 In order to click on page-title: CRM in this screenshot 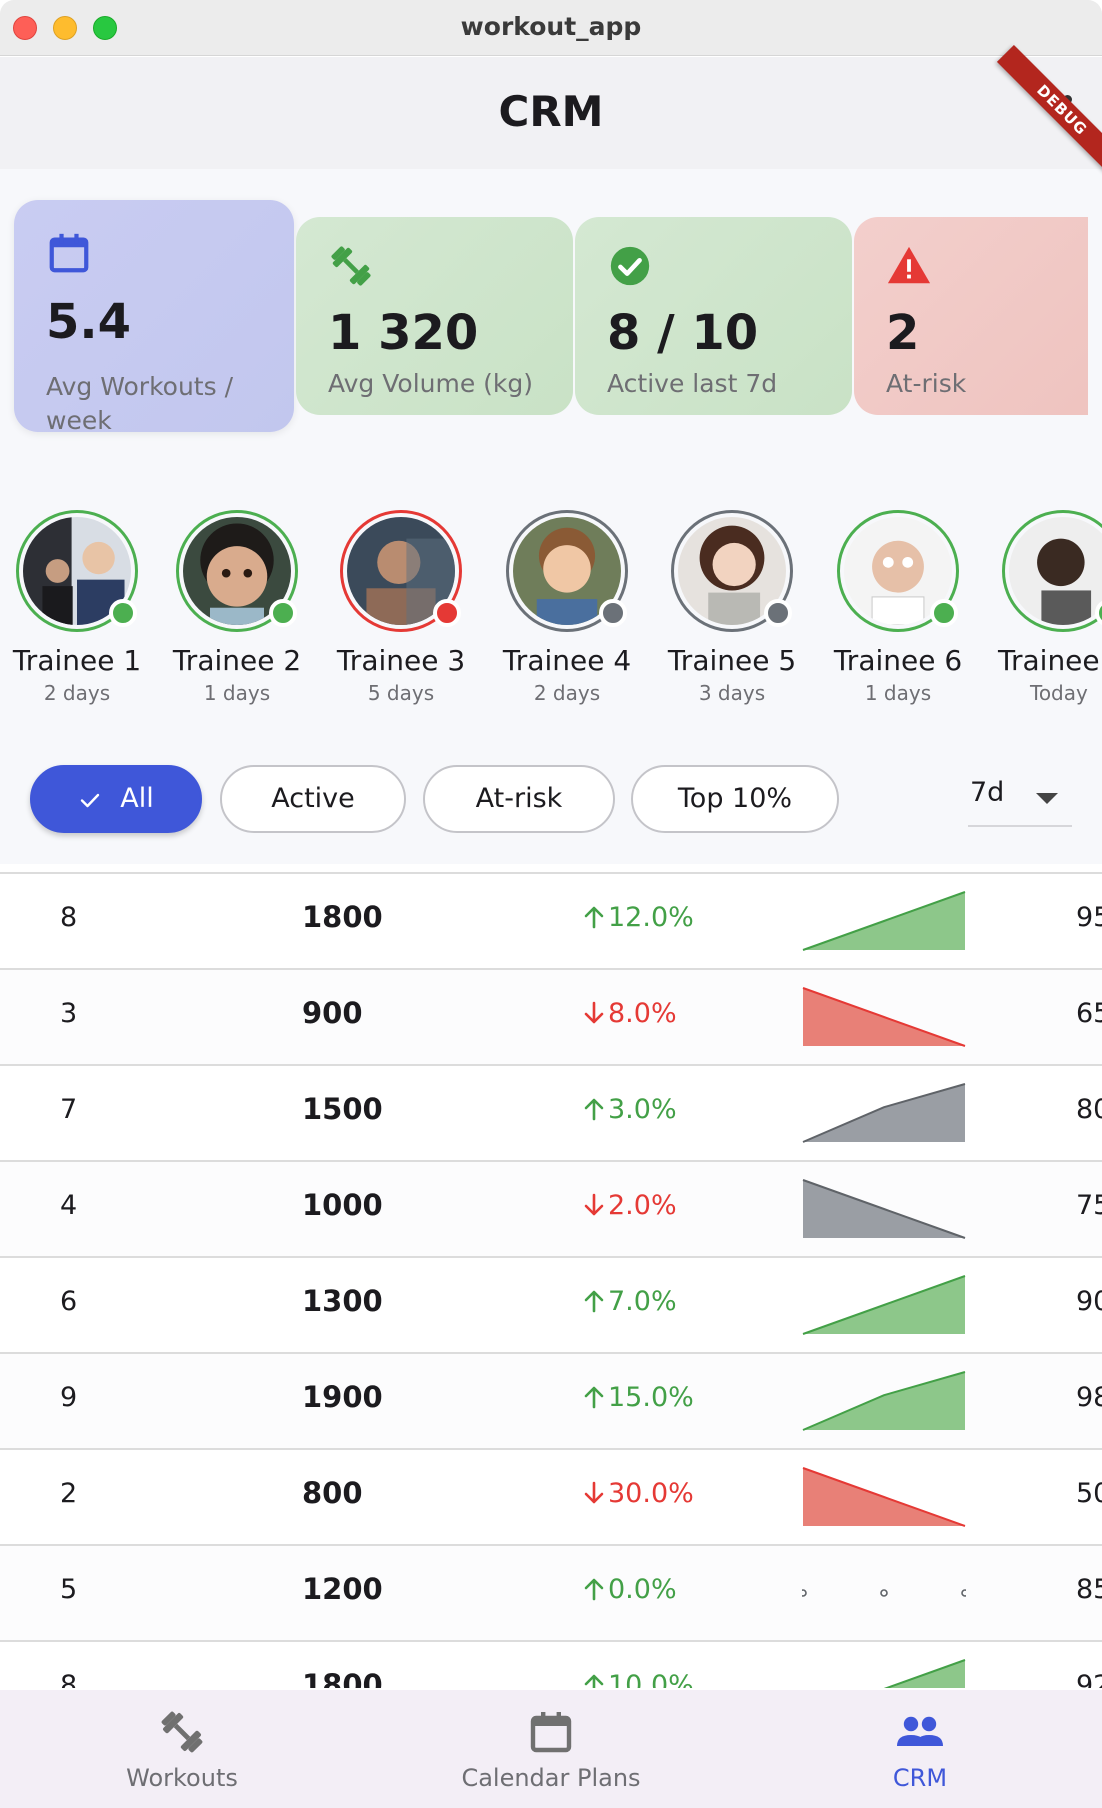, I will do `click(551, 111)`.